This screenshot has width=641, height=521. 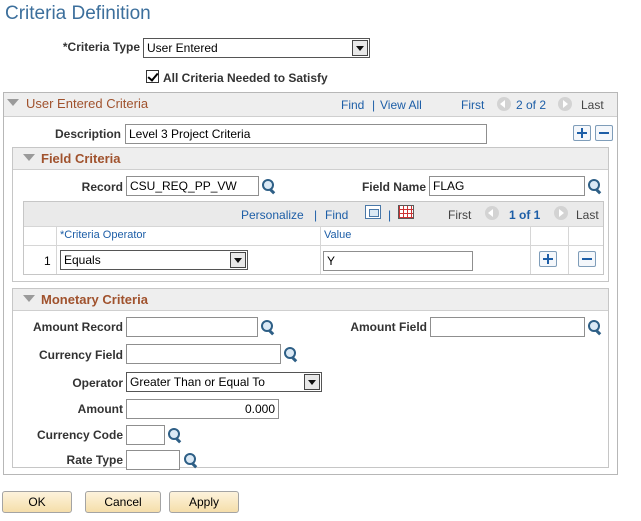 I want to click on find-link: Find, so click(x=352, y=105).